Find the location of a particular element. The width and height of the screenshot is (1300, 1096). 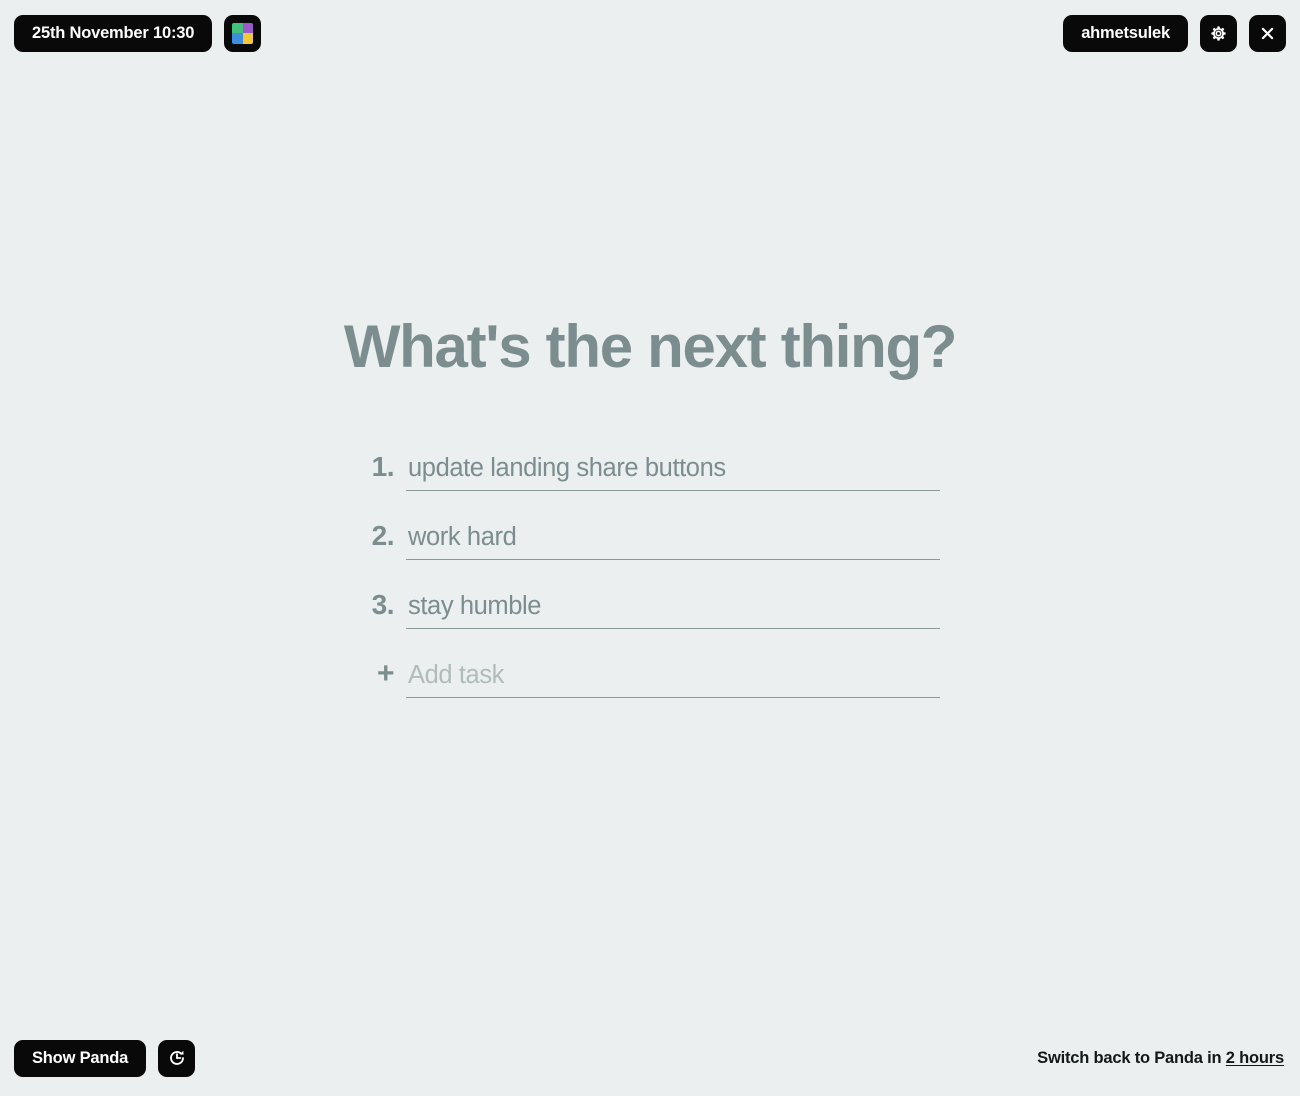

top-bar-right-group: ahmetsulek is located at coordinates (1174, 33).